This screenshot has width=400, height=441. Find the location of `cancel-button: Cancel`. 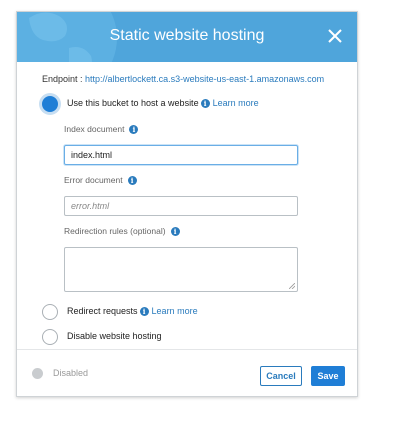

cancel-button: Cancel is located at coordinates (281, 376).